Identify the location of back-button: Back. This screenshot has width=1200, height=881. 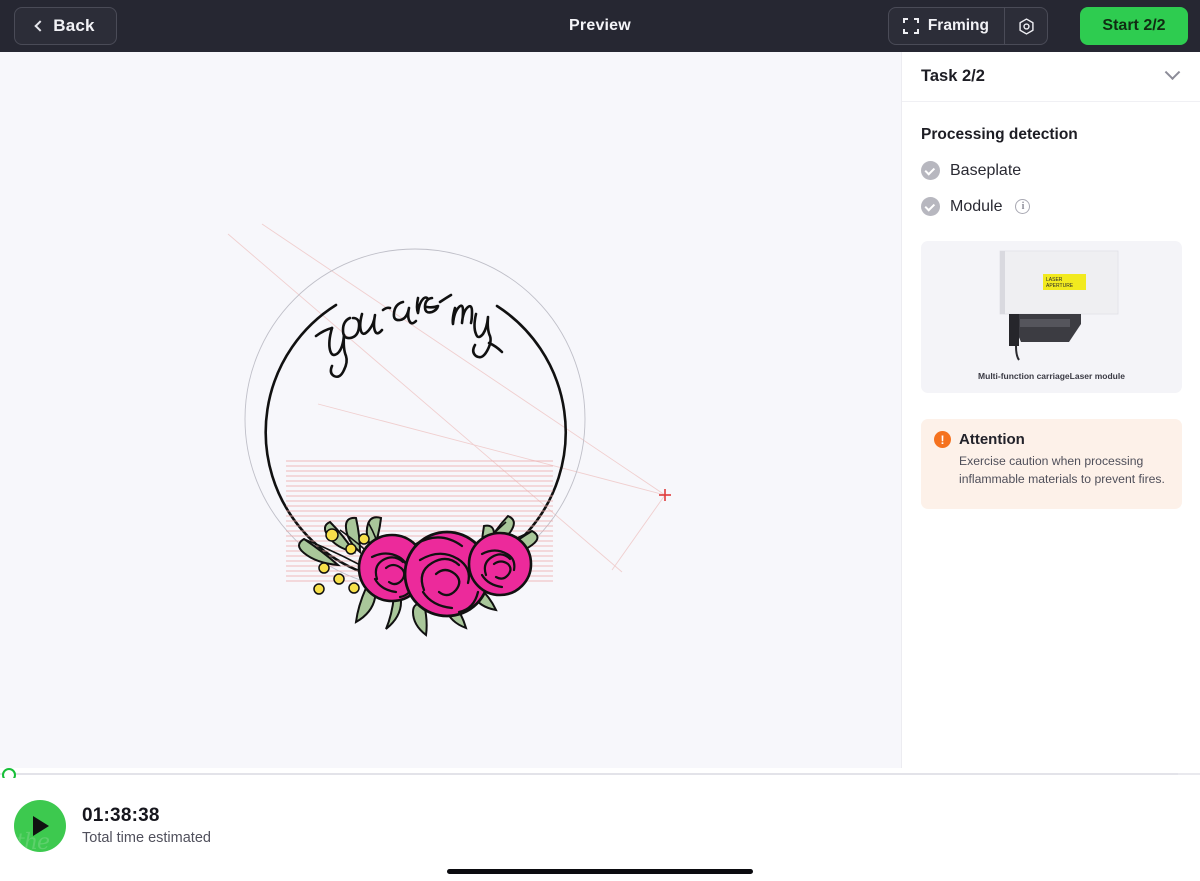
(65, 26).